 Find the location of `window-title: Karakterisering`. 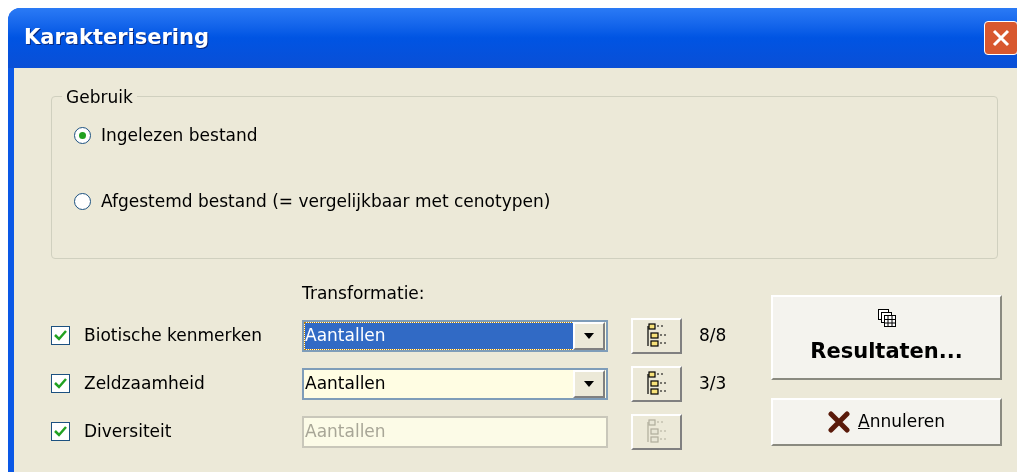

window-title: Karakterisering is located at coordinates (117, 38).